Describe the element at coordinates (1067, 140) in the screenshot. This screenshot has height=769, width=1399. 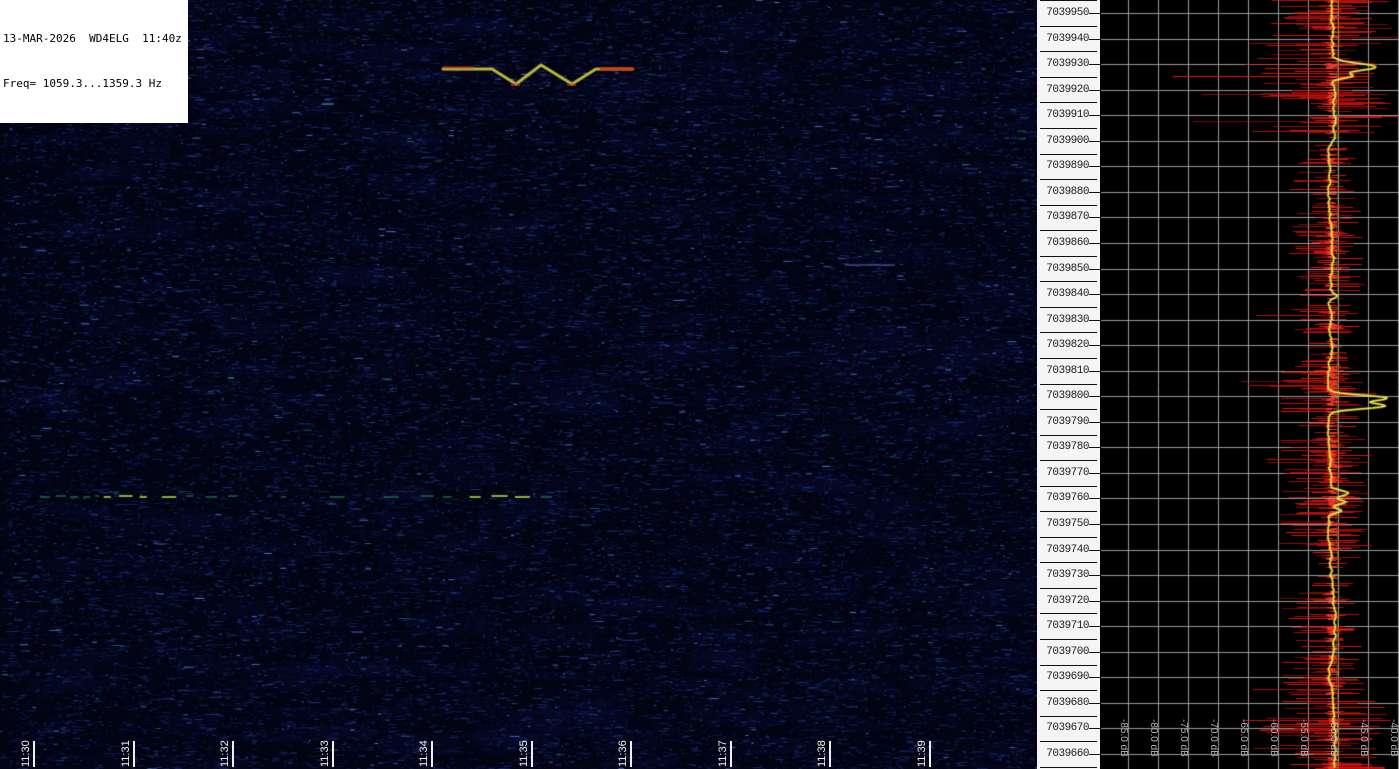
I see `freq-axis-label: 7039900` at that location.